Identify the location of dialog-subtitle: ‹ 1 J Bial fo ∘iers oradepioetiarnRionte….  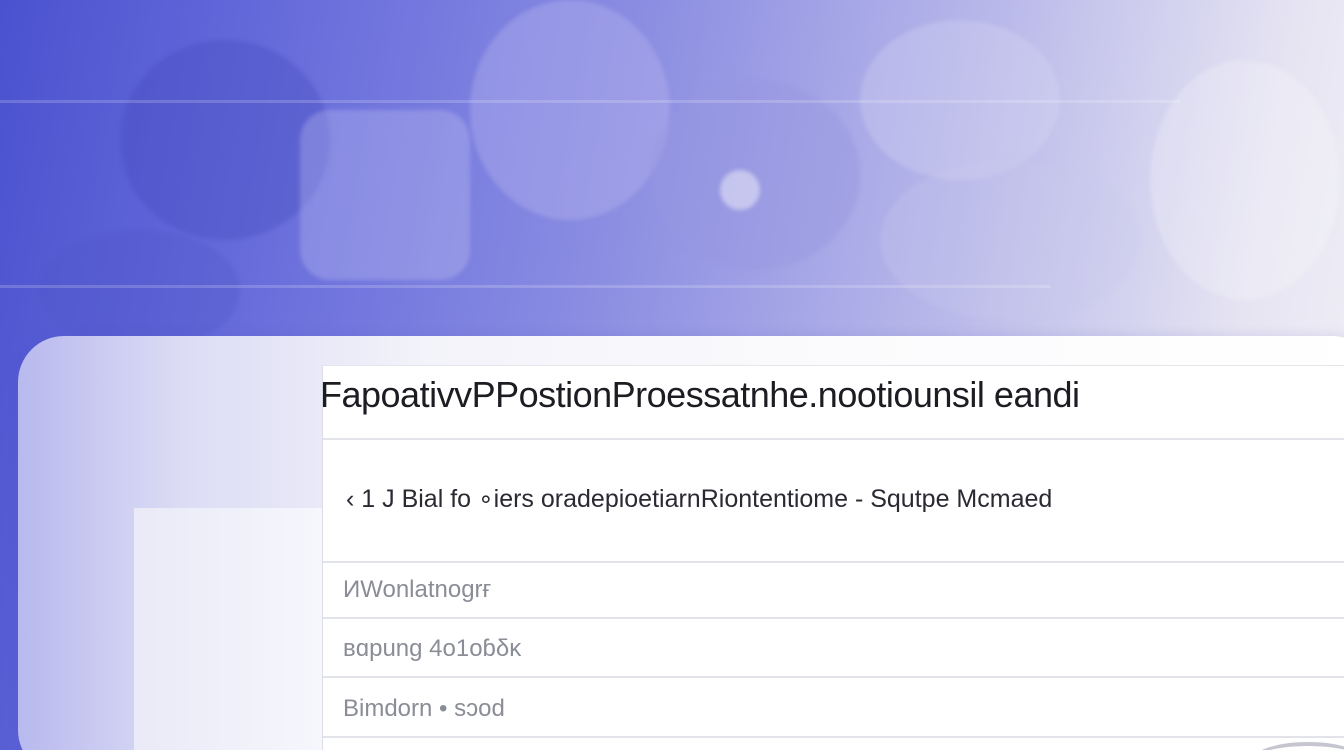
(699, 499).